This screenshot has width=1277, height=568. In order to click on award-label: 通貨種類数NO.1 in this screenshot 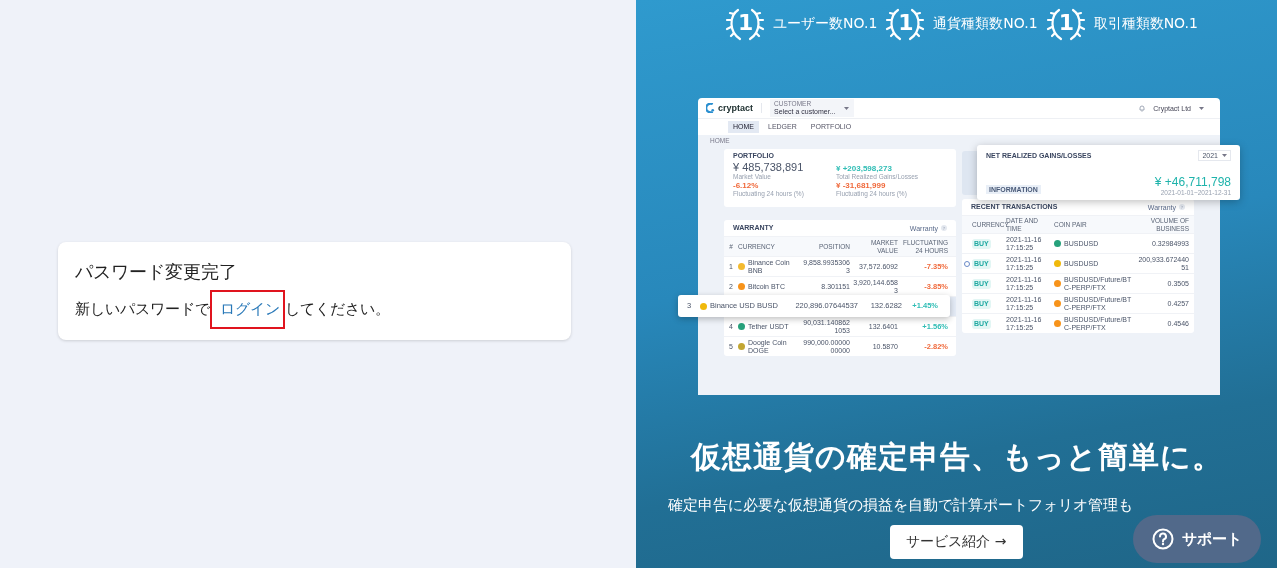, I will do `click(985, 24)`.